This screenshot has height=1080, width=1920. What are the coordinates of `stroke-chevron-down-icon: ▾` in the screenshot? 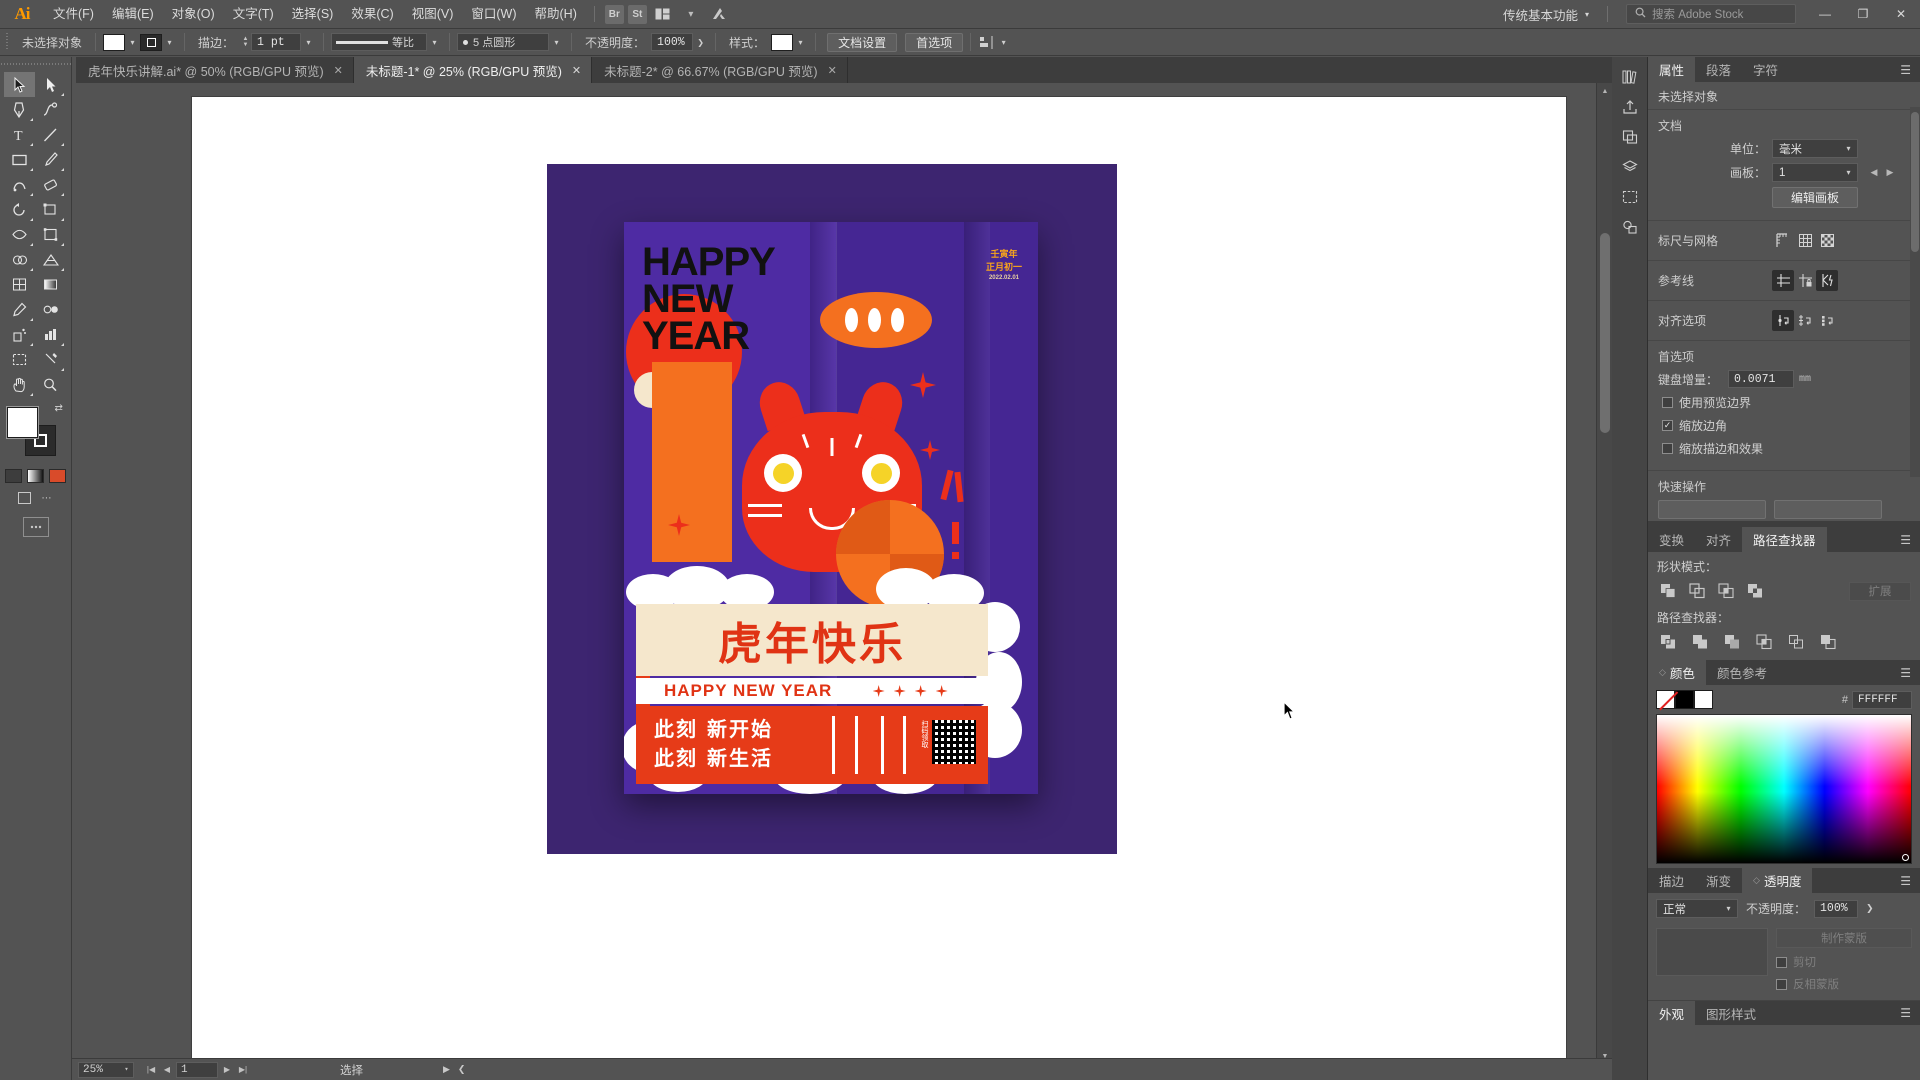 It's located at (169, 42).